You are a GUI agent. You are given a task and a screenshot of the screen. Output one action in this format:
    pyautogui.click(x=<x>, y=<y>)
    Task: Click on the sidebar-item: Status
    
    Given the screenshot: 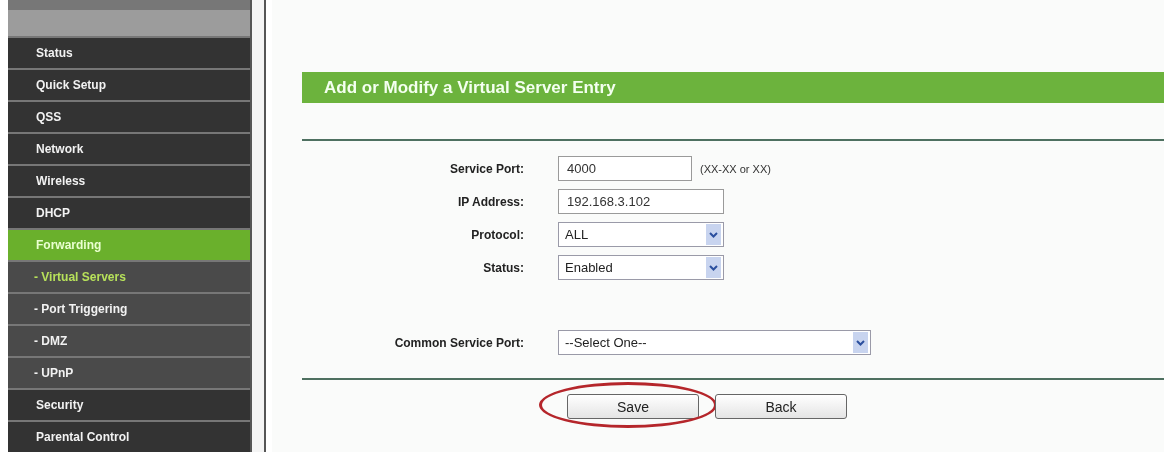 What is the action you would take?
    pyautogui.click(x=129, y=53)
    